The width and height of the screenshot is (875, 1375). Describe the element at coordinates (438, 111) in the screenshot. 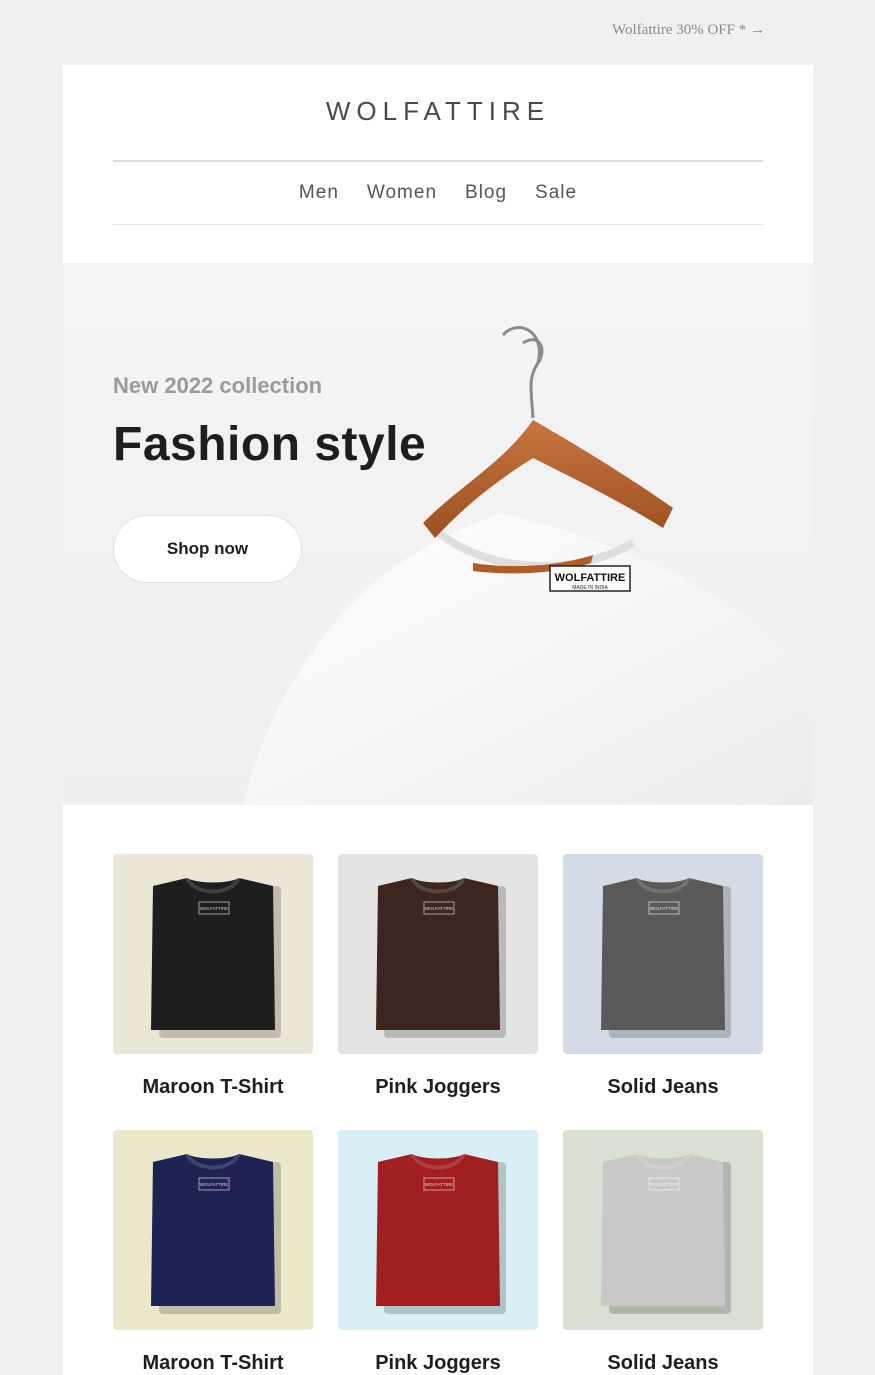

I see `brand-logo: WOLFATTIRE` at that location.